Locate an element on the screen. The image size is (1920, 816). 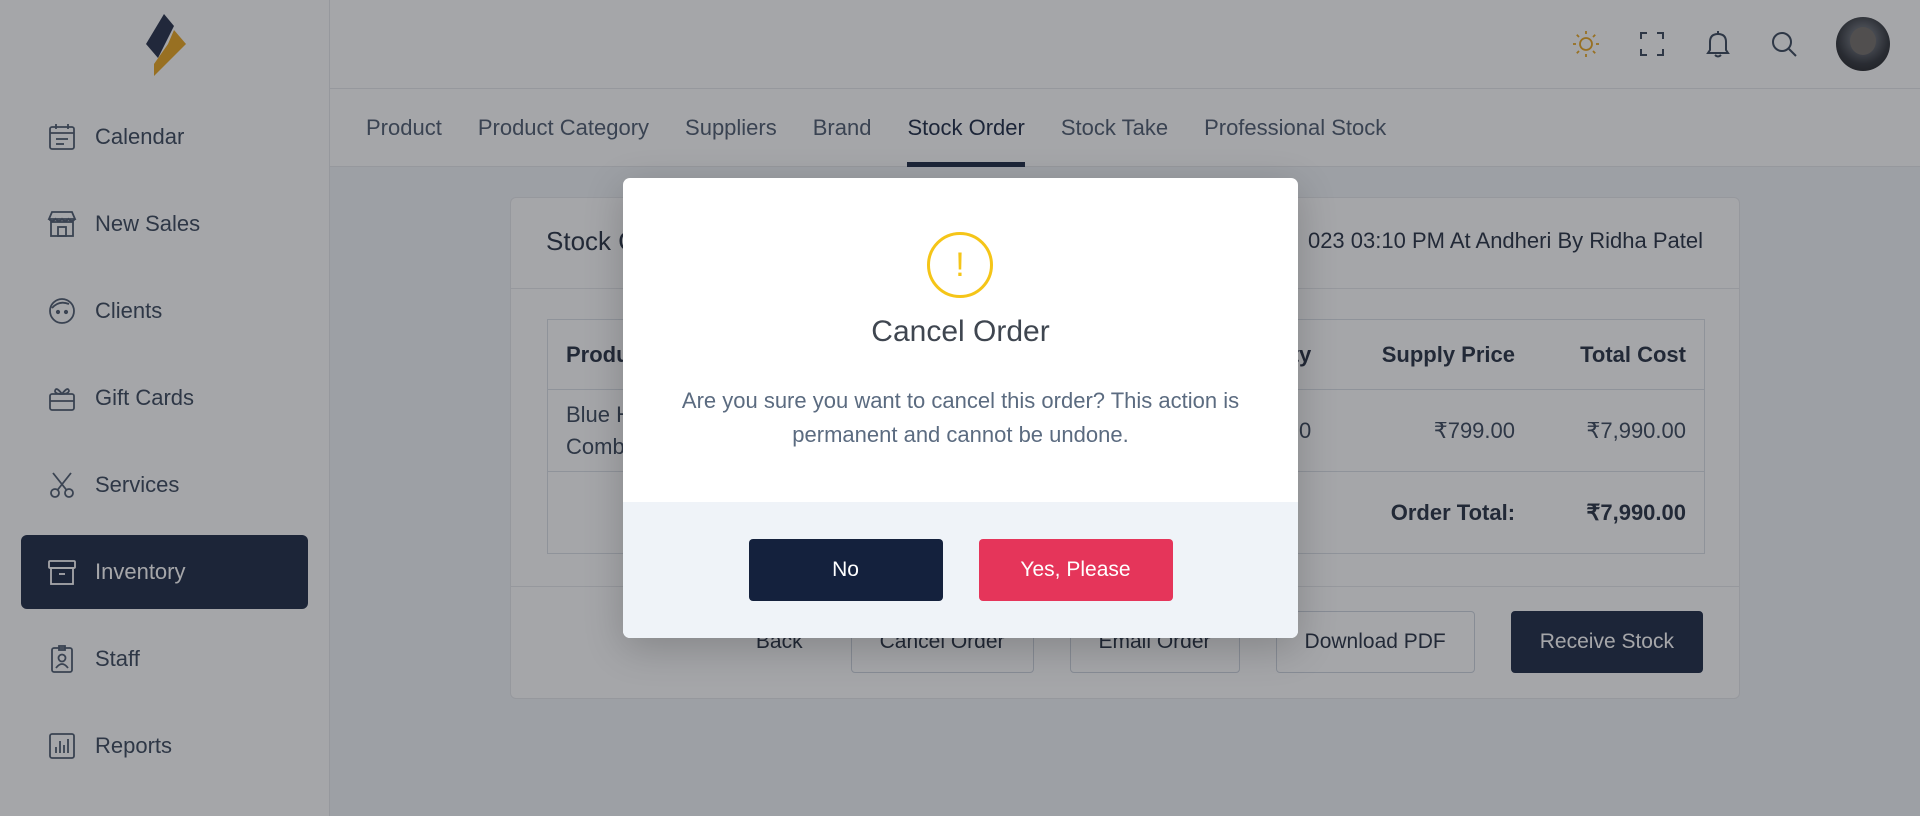
yes-please-button: Yes, Please is located at coordinates (1075, 570).